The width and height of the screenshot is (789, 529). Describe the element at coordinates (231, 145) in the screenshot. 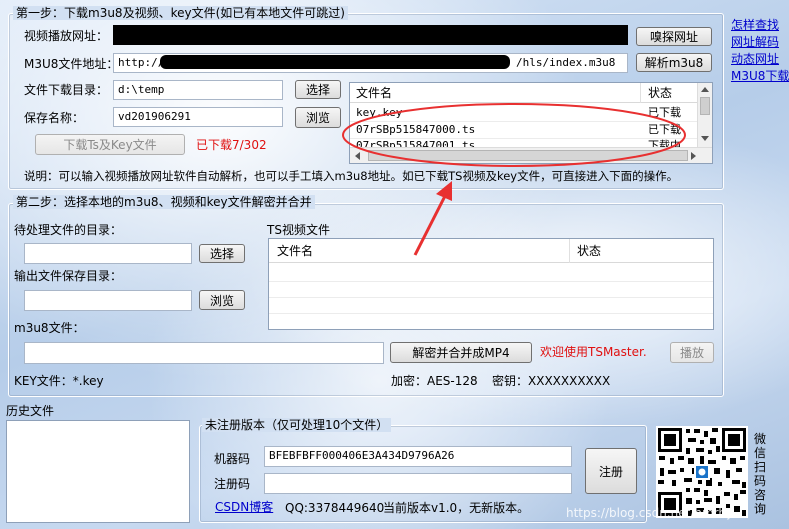

I see `download-progress-status: 已下载7/302` at that location.